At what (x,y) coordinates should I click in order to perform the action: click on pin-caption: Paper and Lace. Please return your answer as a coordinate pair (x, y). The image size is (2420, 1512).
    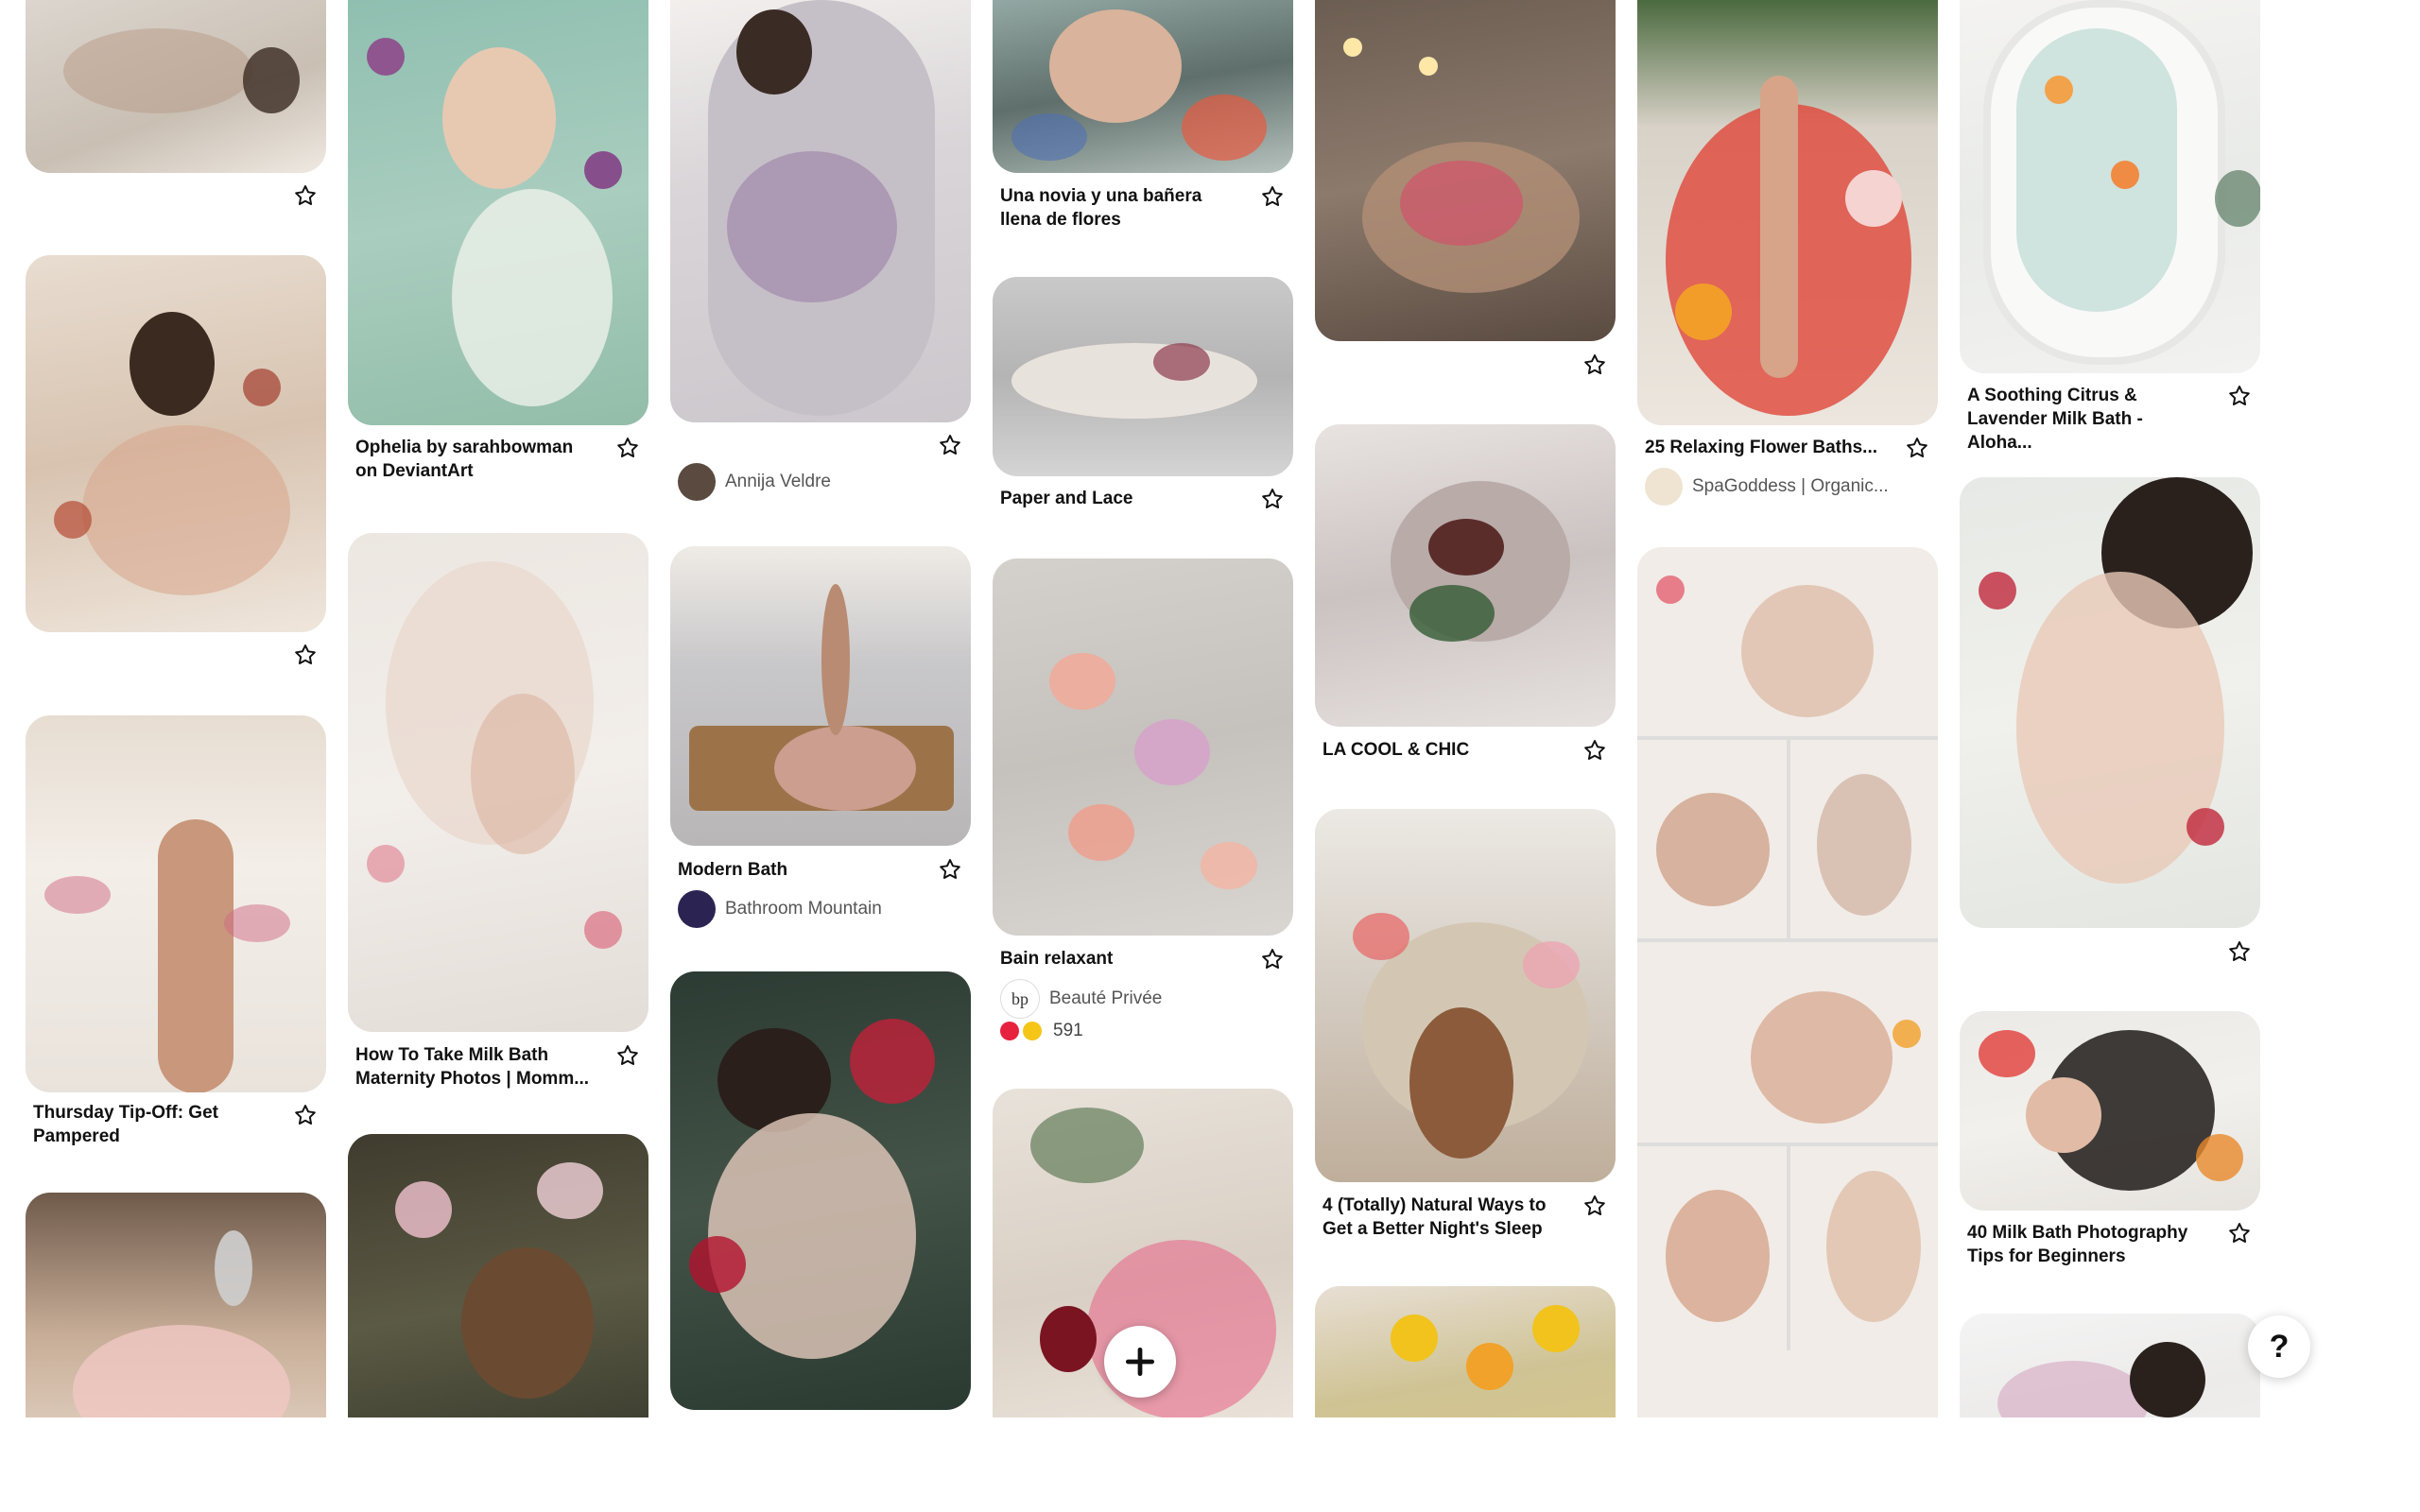
    Looking at the image, I should click on (1118, 498).